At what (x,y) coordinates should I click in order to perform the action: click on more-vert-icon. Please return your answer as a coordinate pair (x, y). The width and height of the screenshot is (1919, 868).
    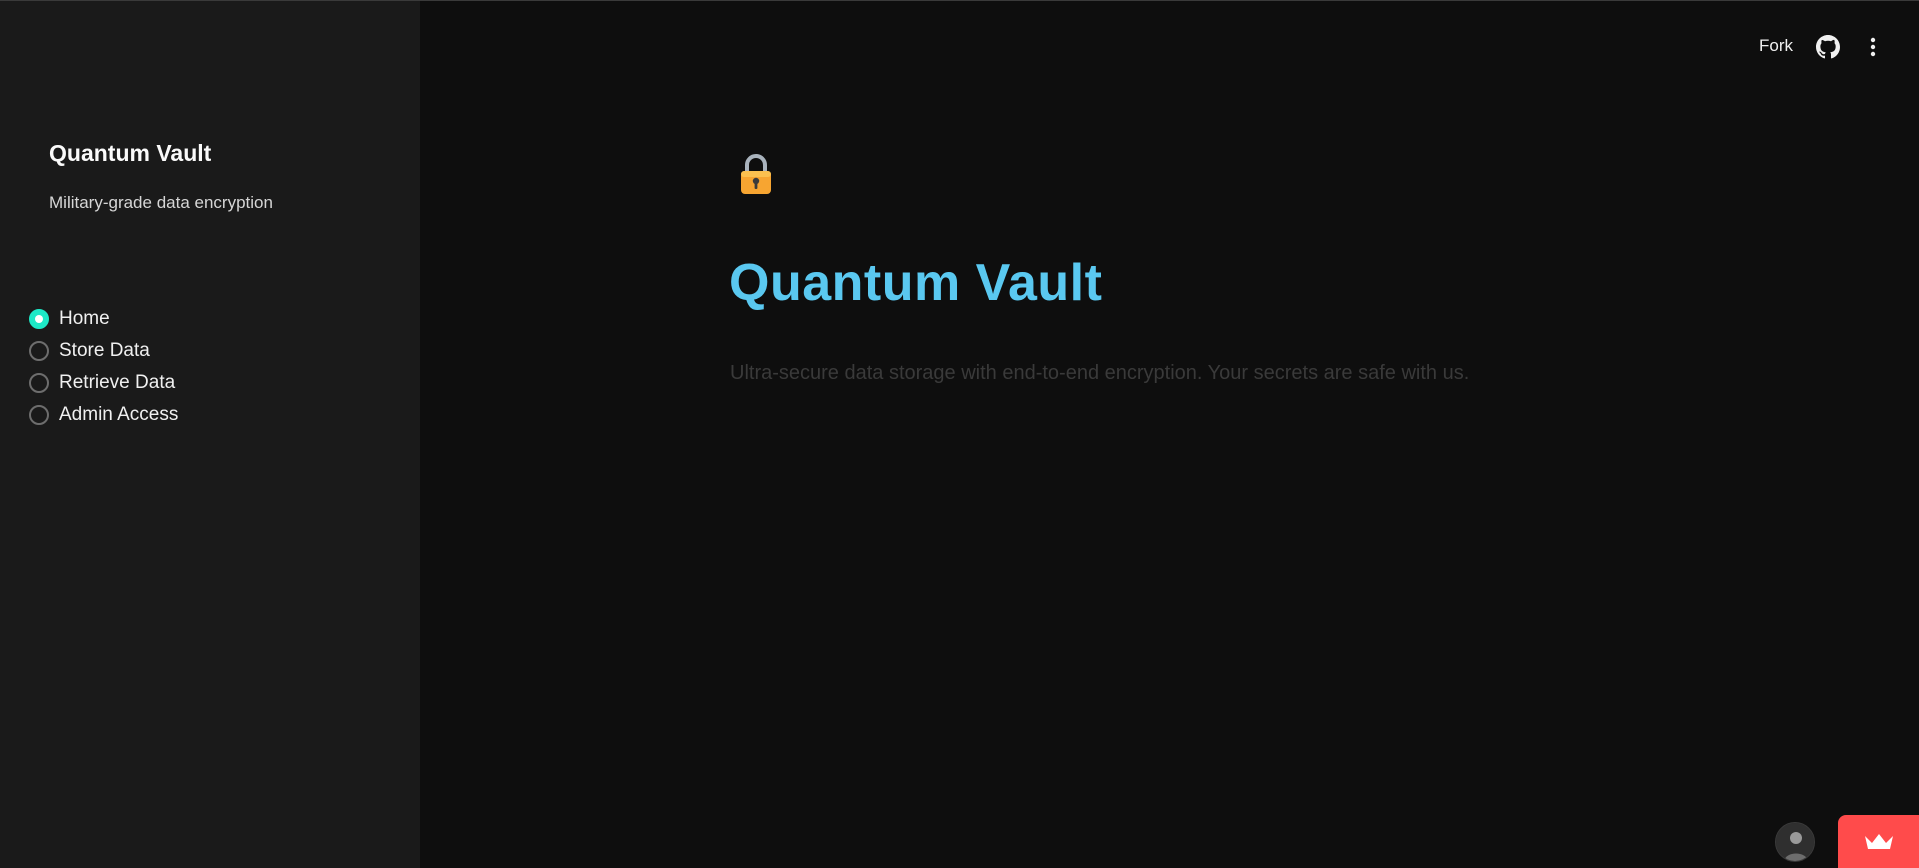
    Looking at the image, I should click on (1873, 47).